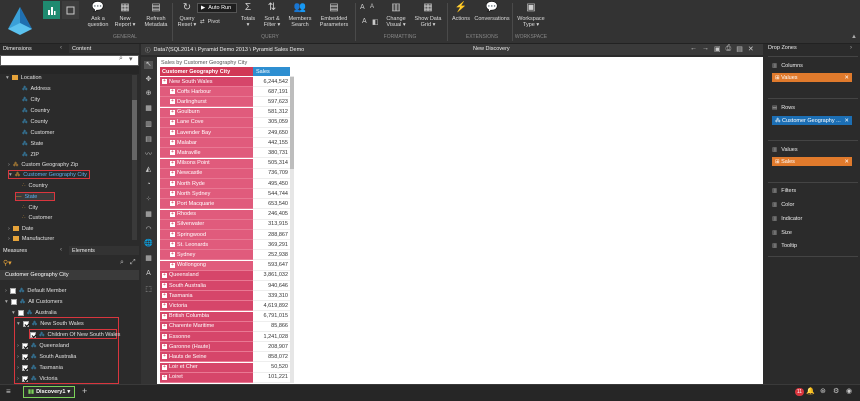 The height and width of the screenshot is (401, 860). Describe the element at coordinates (461, 12) in the screenshot. I see `actions-button: ⚡ Actions` at that location.